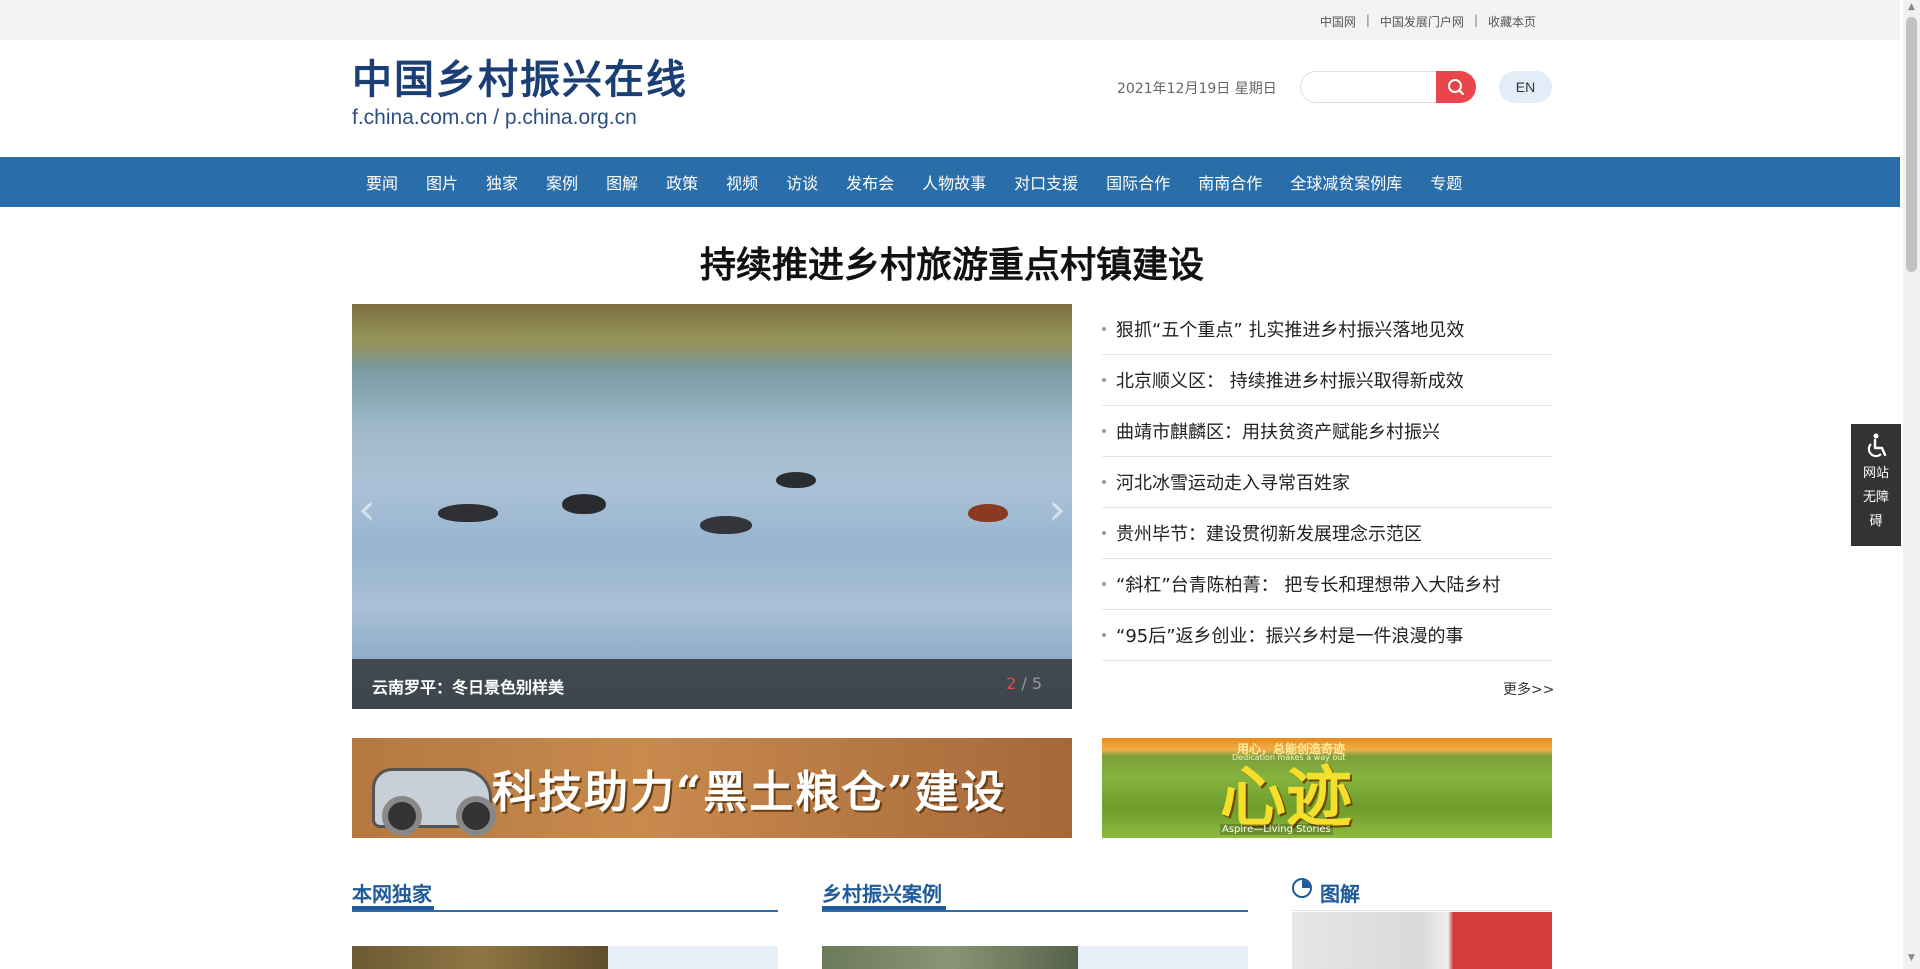 Image resolution: width=1920 pixels, height=969 pixels. What do you see at coordinates (749, 792) in the screenshot?
I see `banner1-title: 科技助力“黑土粮仓”建设` at bounding box center [749, 792].